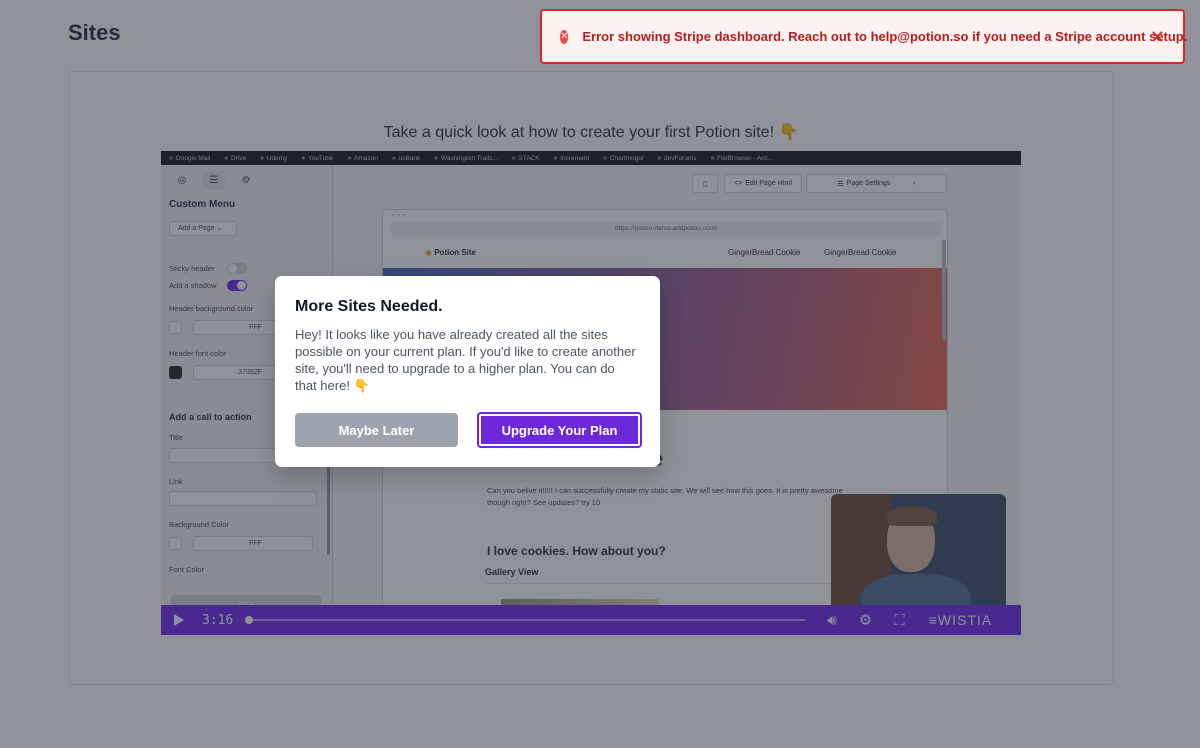  Describe the element at coordinates (1157, 37) in the screenshot. I see `close-icon: ✕` at that location.